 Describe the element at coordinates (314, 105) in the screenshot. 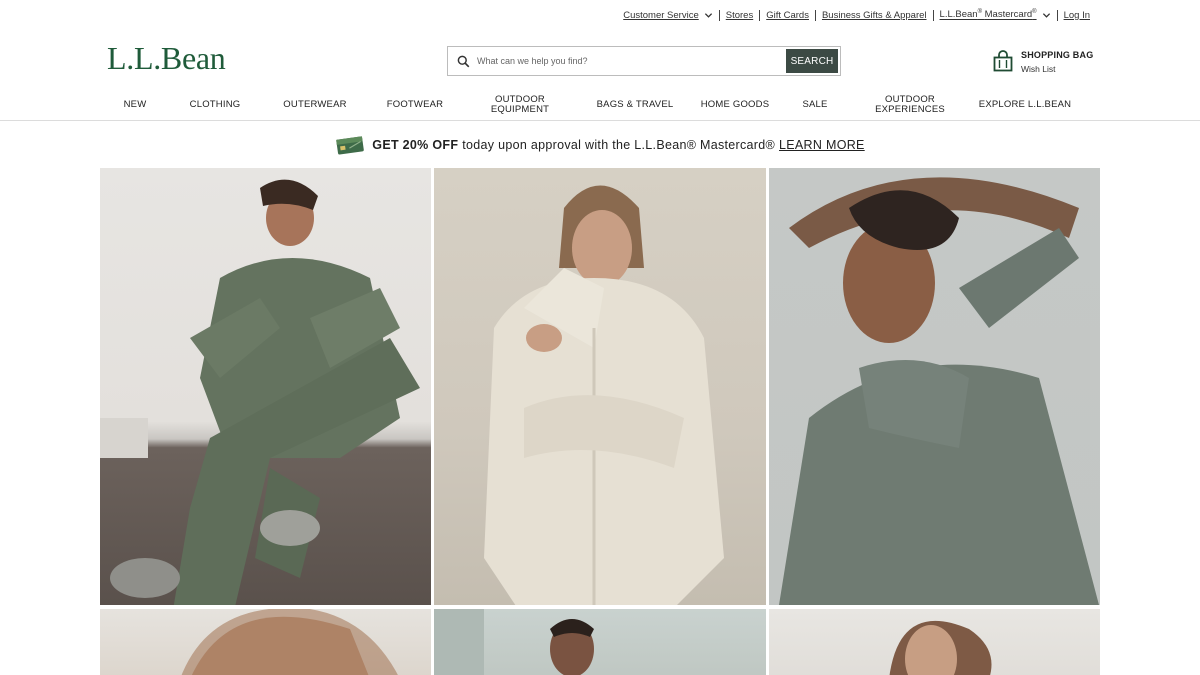

I see `nav-item-outerwear: OUTERWEAR` at that location.